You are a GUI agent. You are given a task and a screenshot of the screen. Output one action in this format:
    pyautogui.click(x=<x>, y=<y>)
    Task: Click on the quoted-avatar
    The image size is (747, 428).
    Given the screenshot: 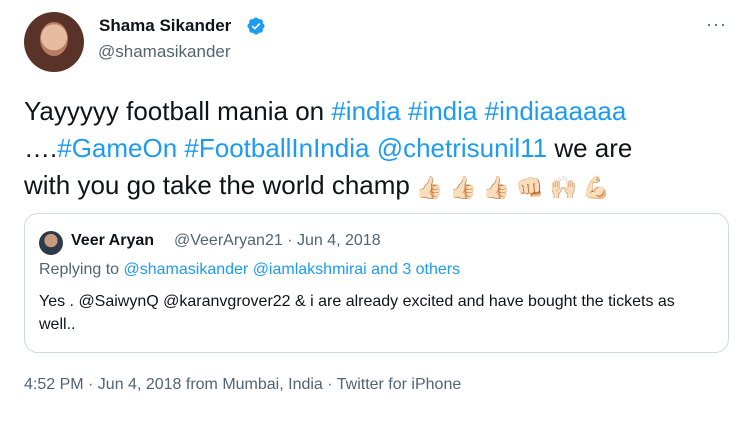 What is the action you would take?
    pyautogui.click(x=51, y=243)
    